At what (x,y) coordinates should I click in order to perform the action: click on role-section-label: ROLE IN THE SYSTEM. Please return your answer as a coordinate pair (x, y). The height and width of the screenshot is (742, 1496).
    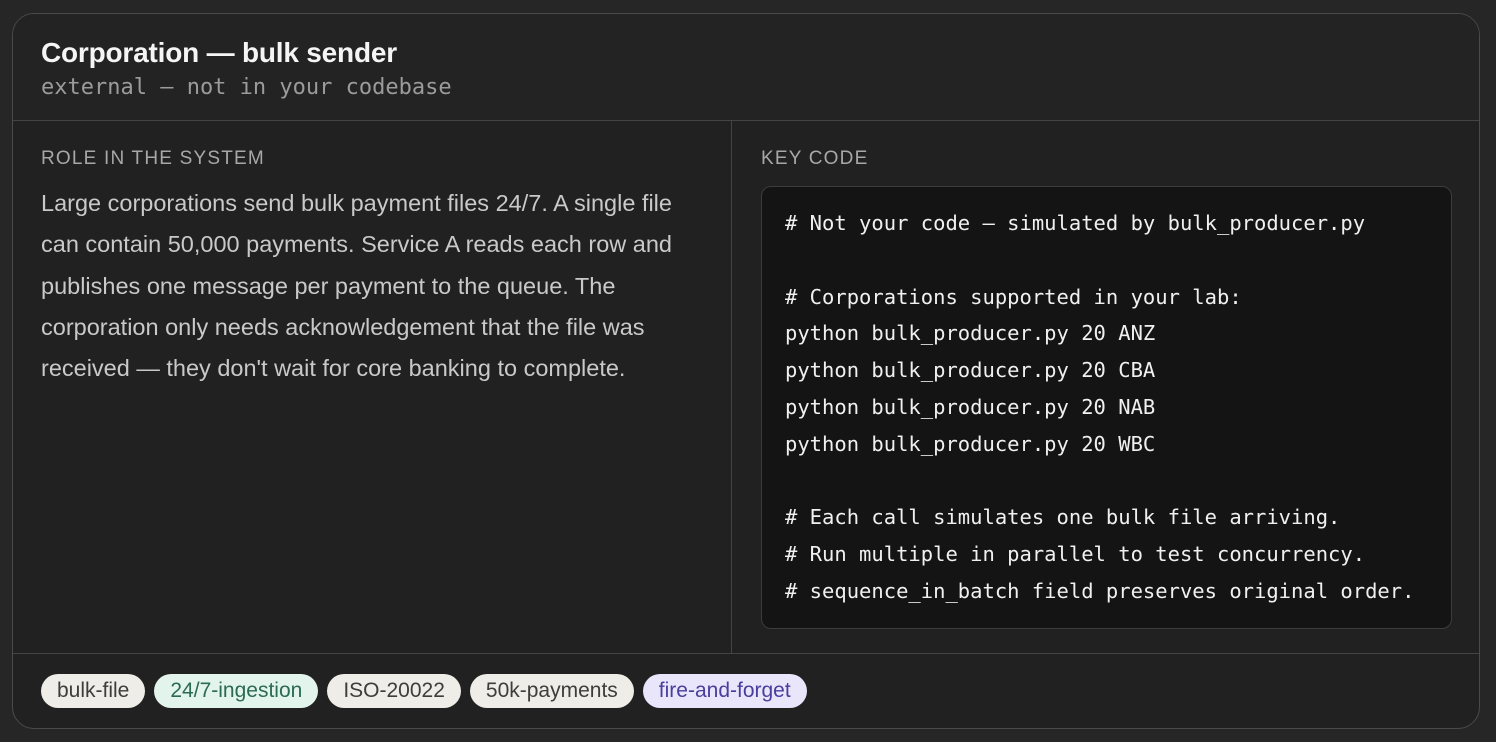
    Looking at the image, I should click on (153, 158).